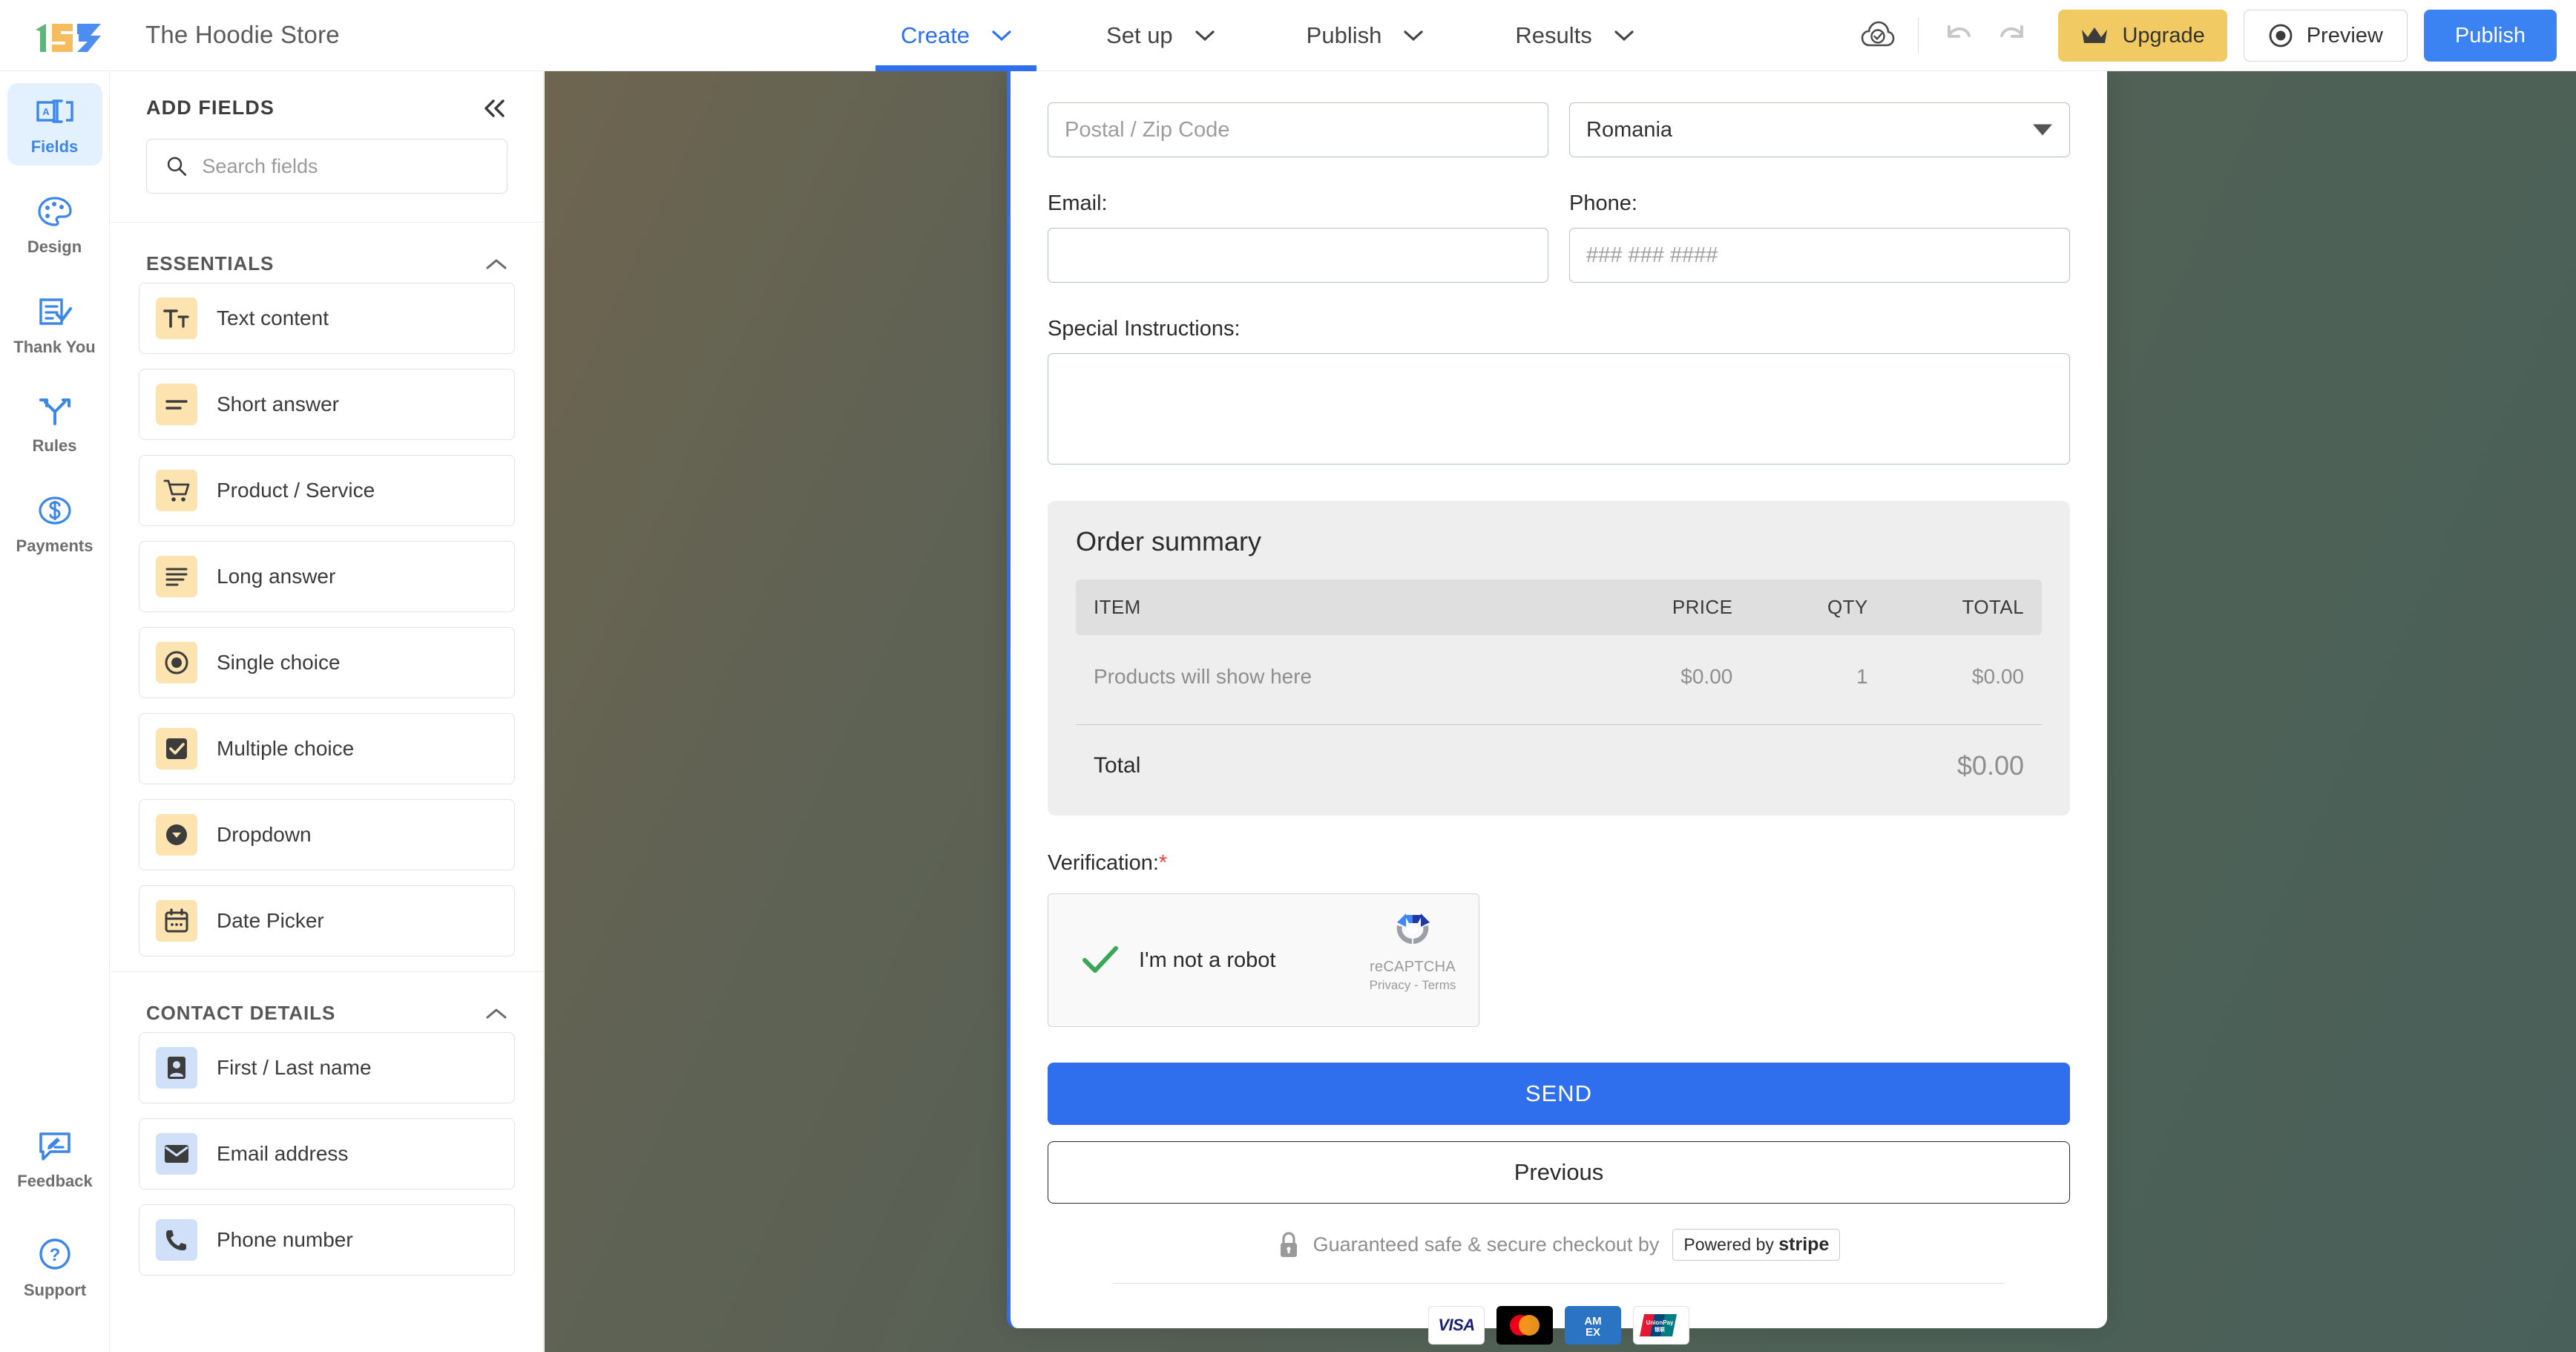 The width and height of the screenshot is (2576, 1352). What do you see at coordinates (2163, 35) in the screenshot?
I see `upgrade-label: Upgrade` at bounding box center [2163, 35].